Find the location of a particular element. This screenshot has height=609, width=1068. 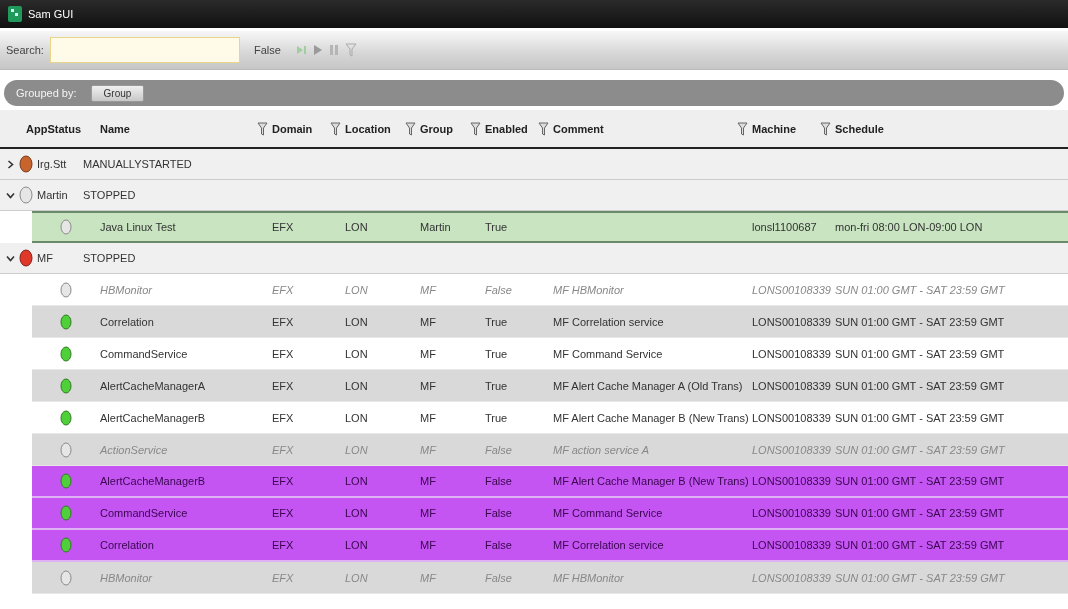

table-row: Correlation EFX LON MF True MF Correlation service LONS00108339 SUN 01:00 GMT - SAT 23:59 GMT is located at coordinates (550, 322).